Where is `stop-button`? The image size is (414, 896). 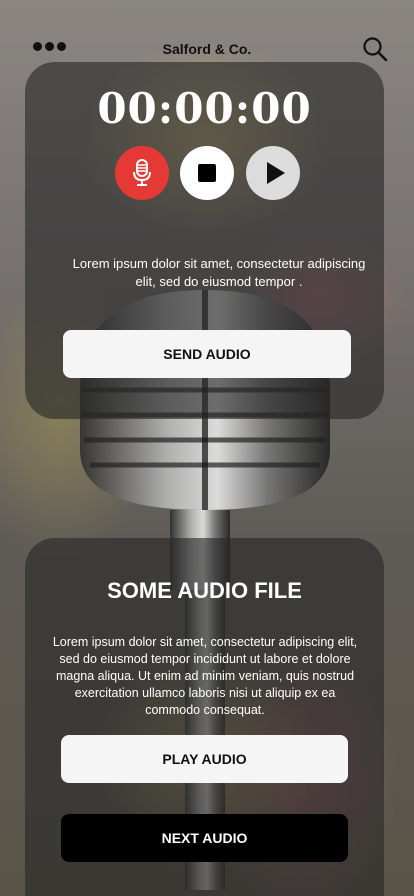
stop-button is located at coordinates (207, 173).